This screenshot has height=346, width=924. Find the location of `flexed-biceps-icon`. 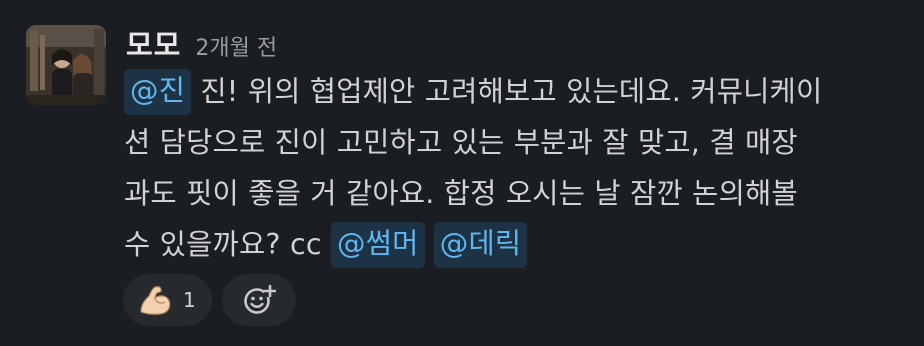

flexed-biceps-icon is located at coordinates (155, 300).